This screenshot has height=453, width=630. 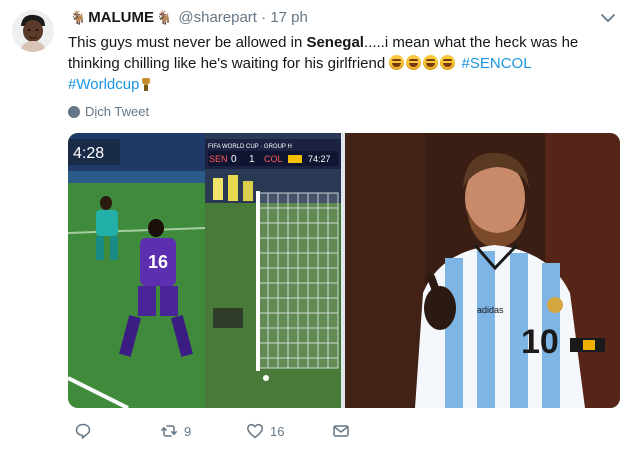 I want to click on reply-button, so click(x=86, y=431).